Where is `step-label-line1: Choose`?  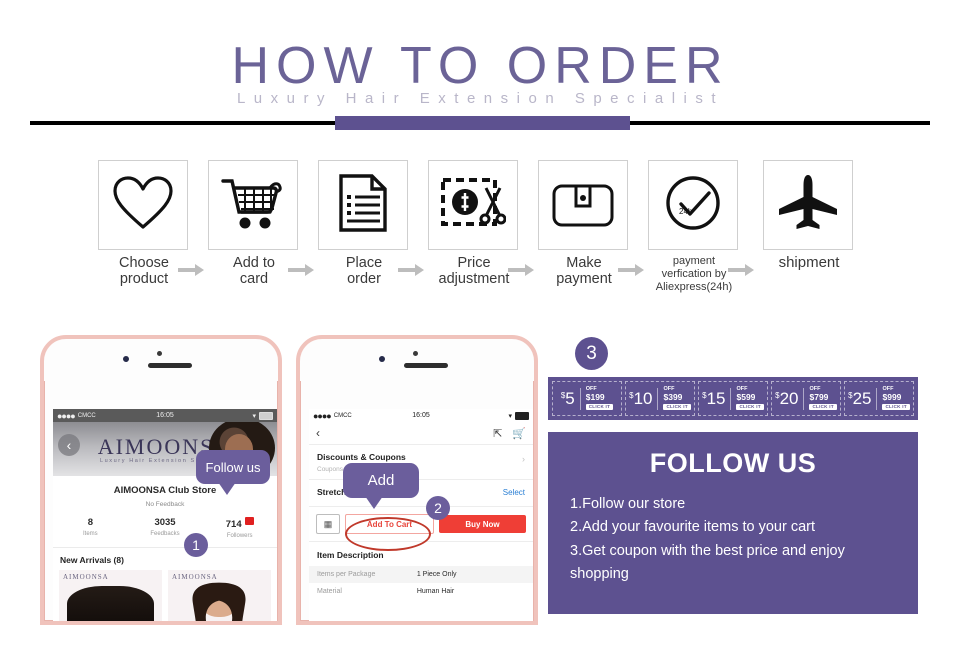 step-label-line1: Choose is located at coordinates (144, 263).